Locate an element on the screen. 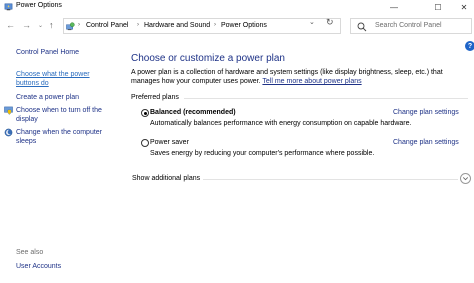 This screenshot has height=283, width=474. turn-off-display-link-line2: display is located at coordinates (27, 119).